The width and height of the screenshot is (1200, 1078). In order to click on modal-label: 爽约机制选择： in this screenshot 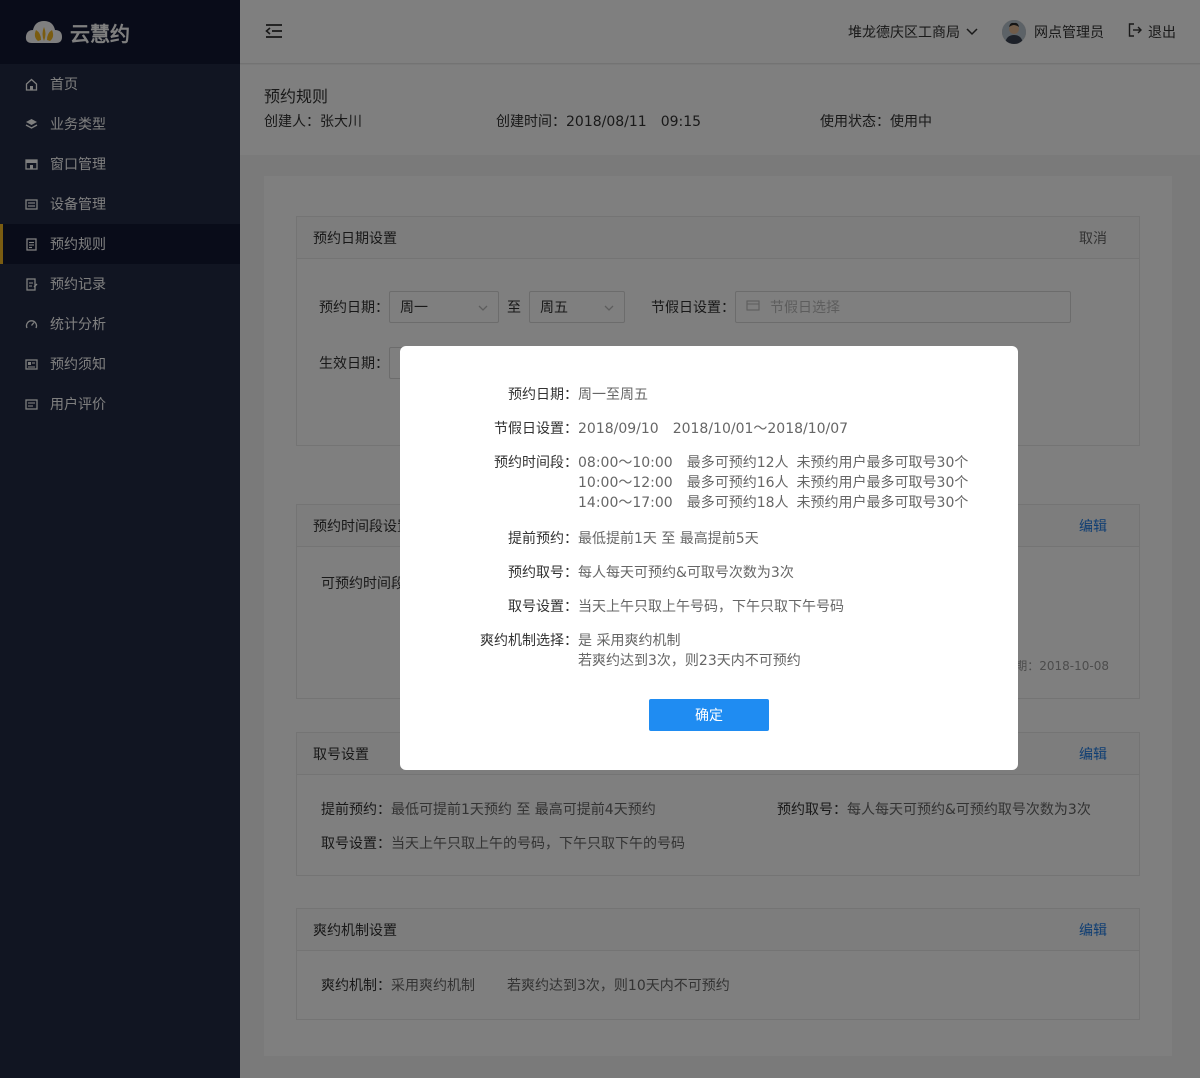, I will do `click(529, 641)`.